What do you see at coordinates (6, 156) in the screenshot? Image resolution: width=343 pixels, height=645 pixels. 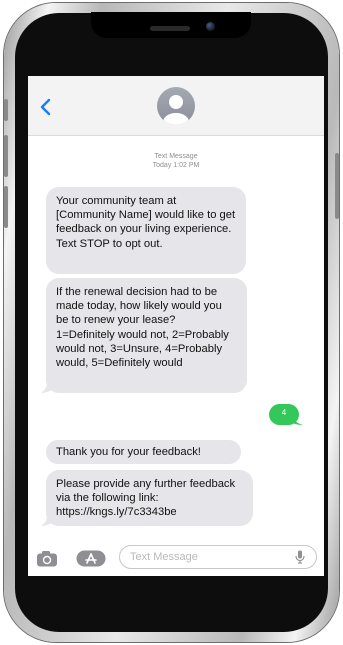 I see `volume-up-button` at bounding box center [6, 156].